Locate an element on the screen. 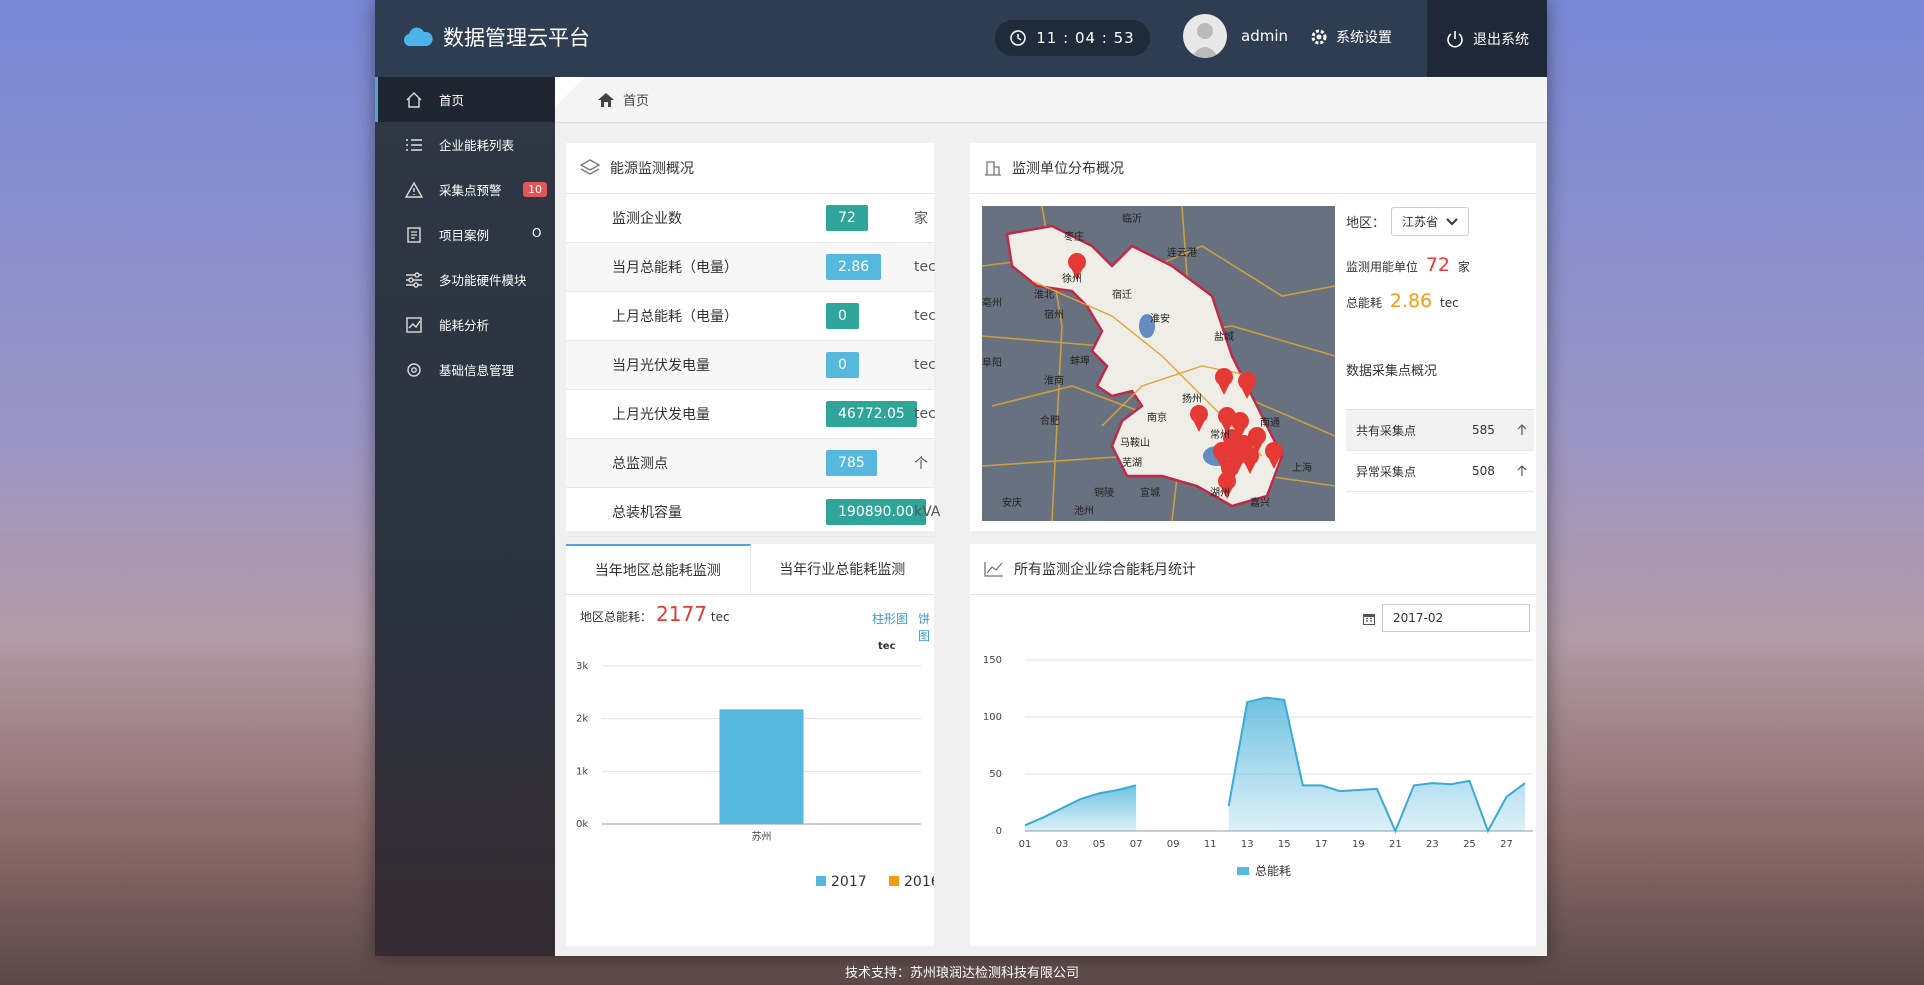  panel-header: 能源监测概况 is located at coordinates (750, 168).